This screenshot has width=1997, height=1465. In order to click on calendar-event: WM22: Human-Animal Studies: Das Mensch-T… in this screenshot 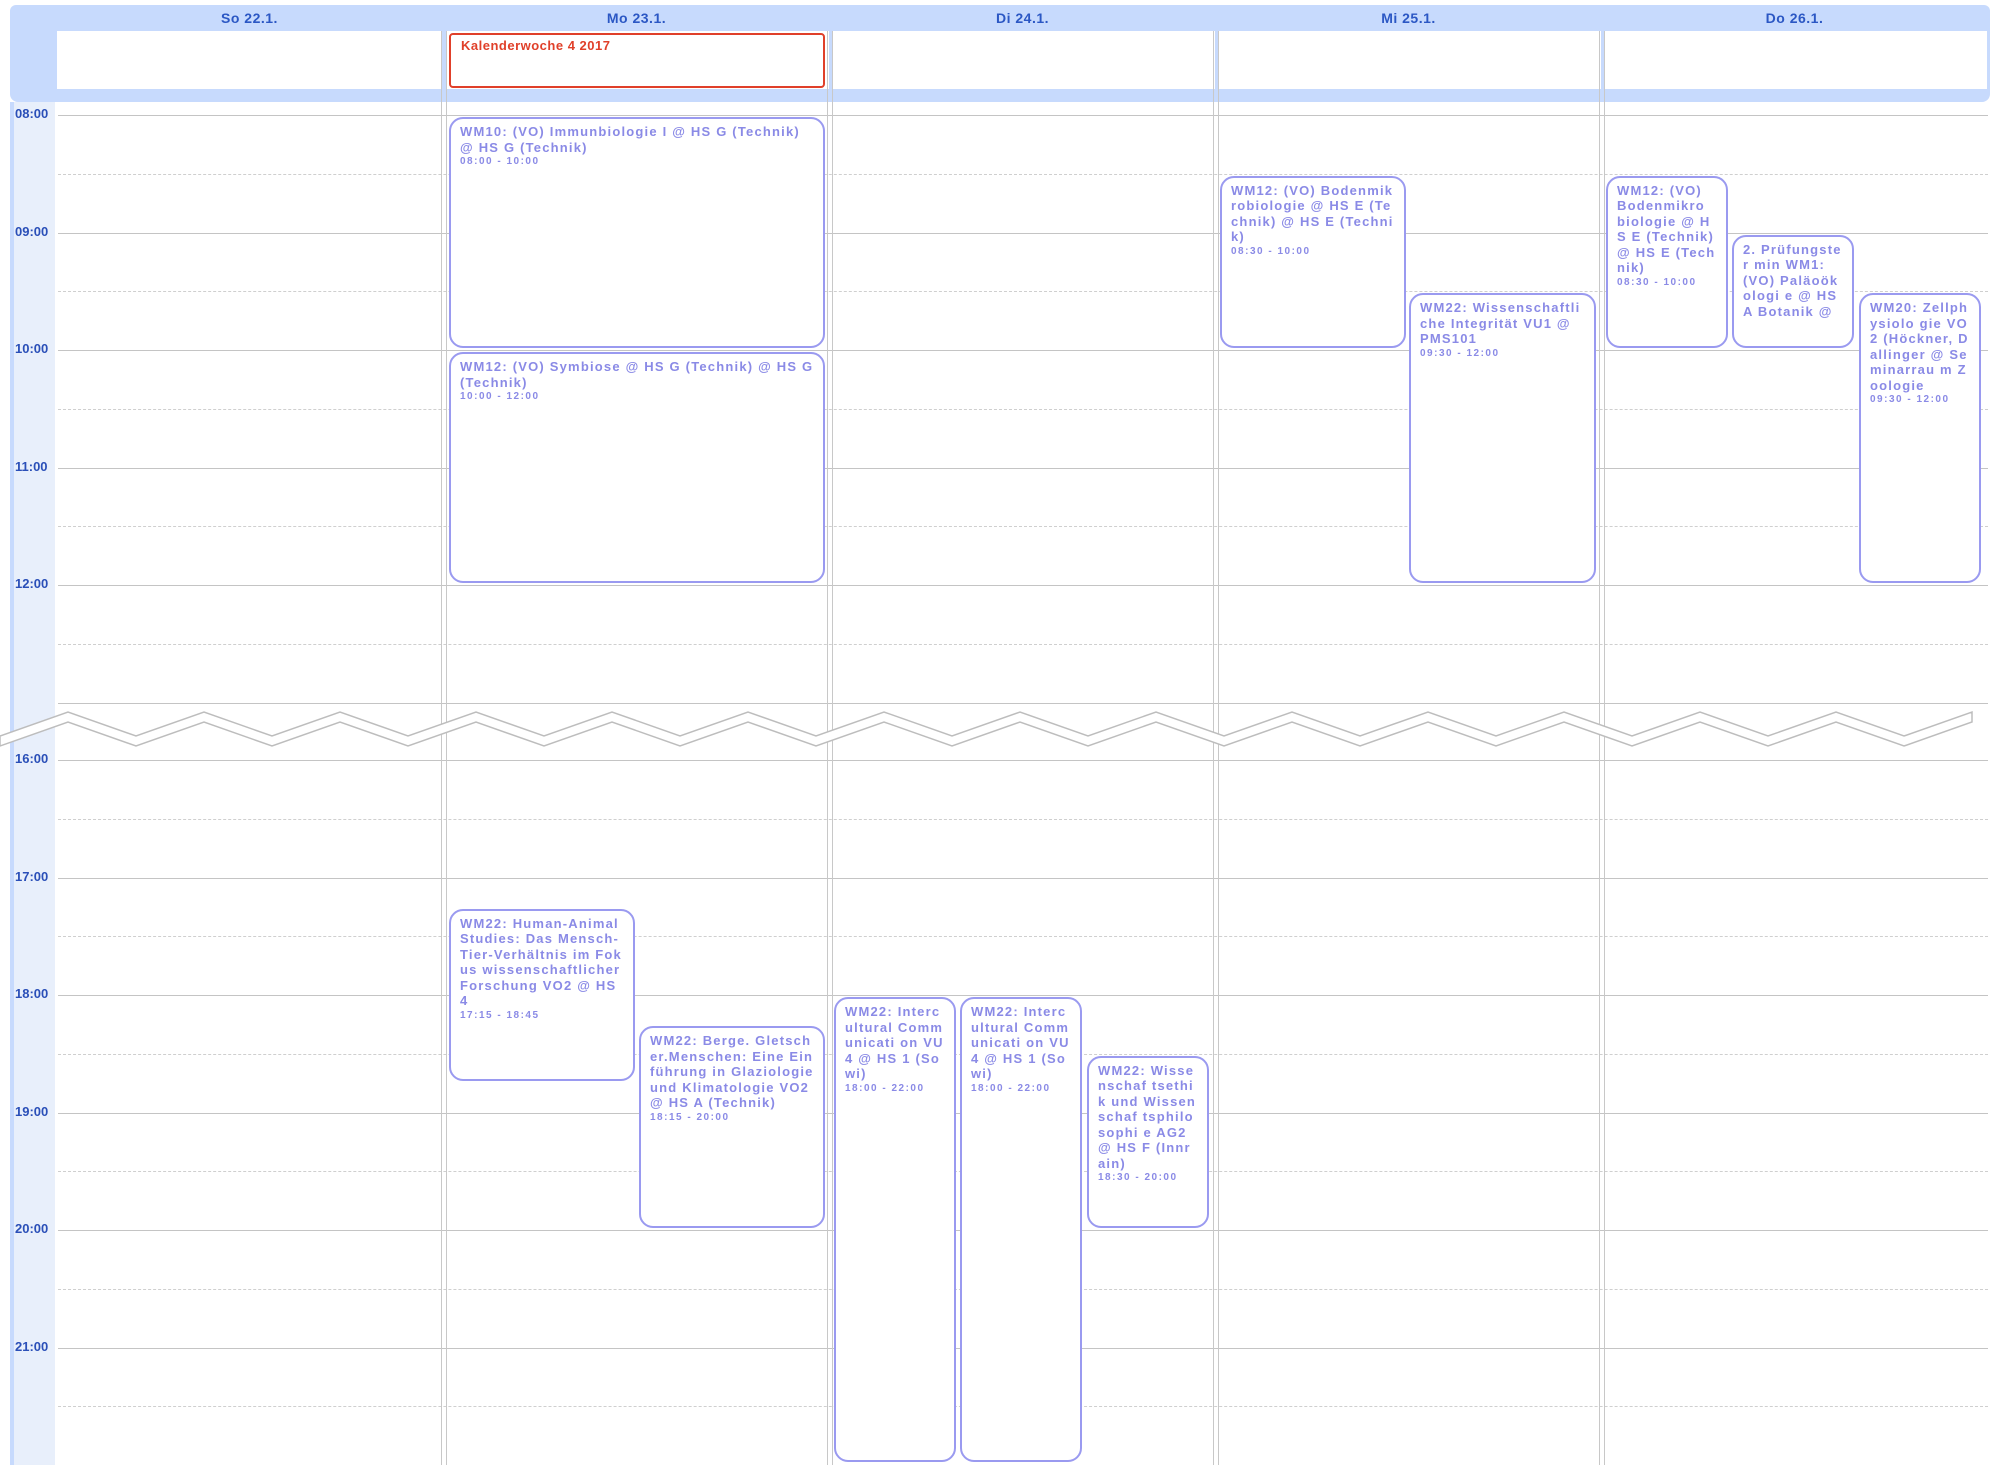, I will do `click(542, 995)`.